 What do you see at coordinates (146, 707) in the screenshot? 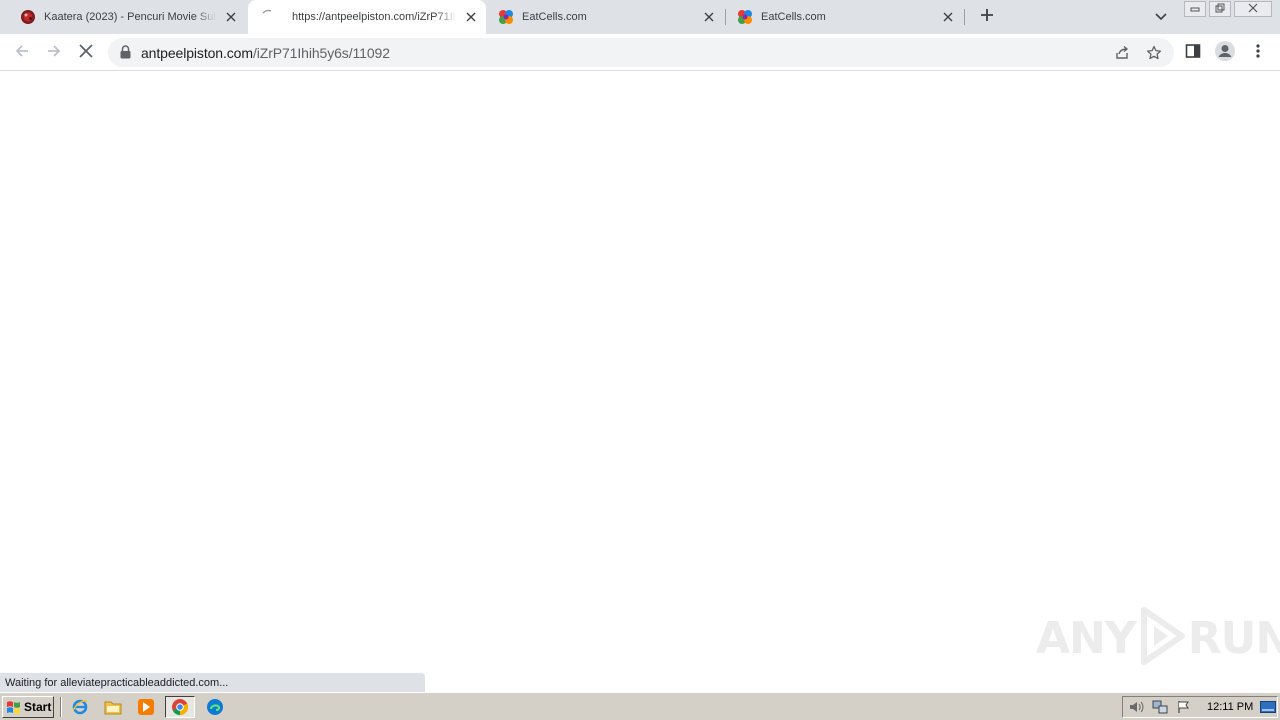
I see `media-player-icon` at bounding box center [146, 707].